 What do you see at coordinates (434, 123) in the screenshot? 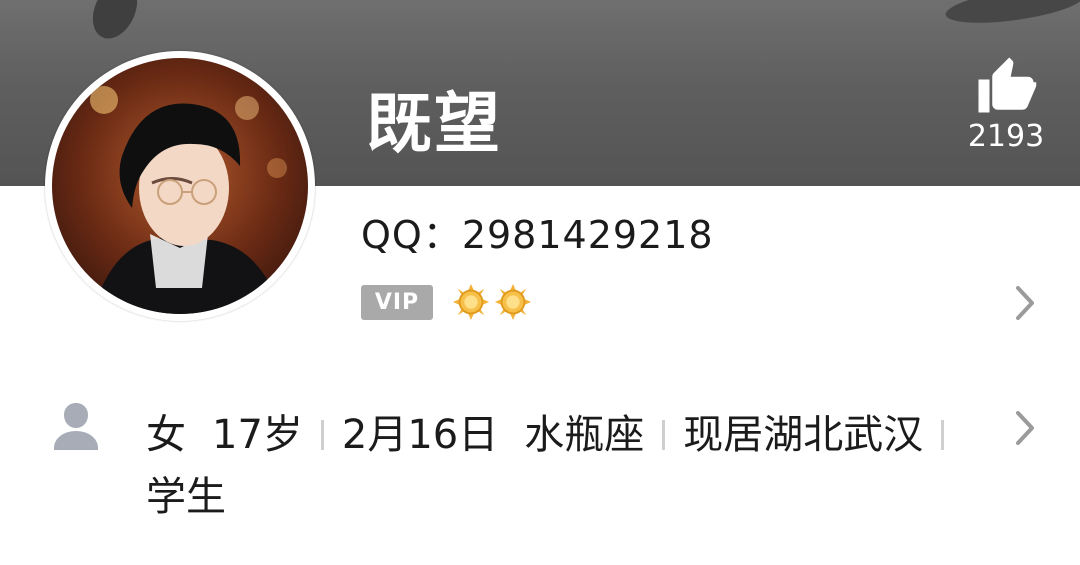
I see `nickname: 既望` at bounding box center [434, 123].